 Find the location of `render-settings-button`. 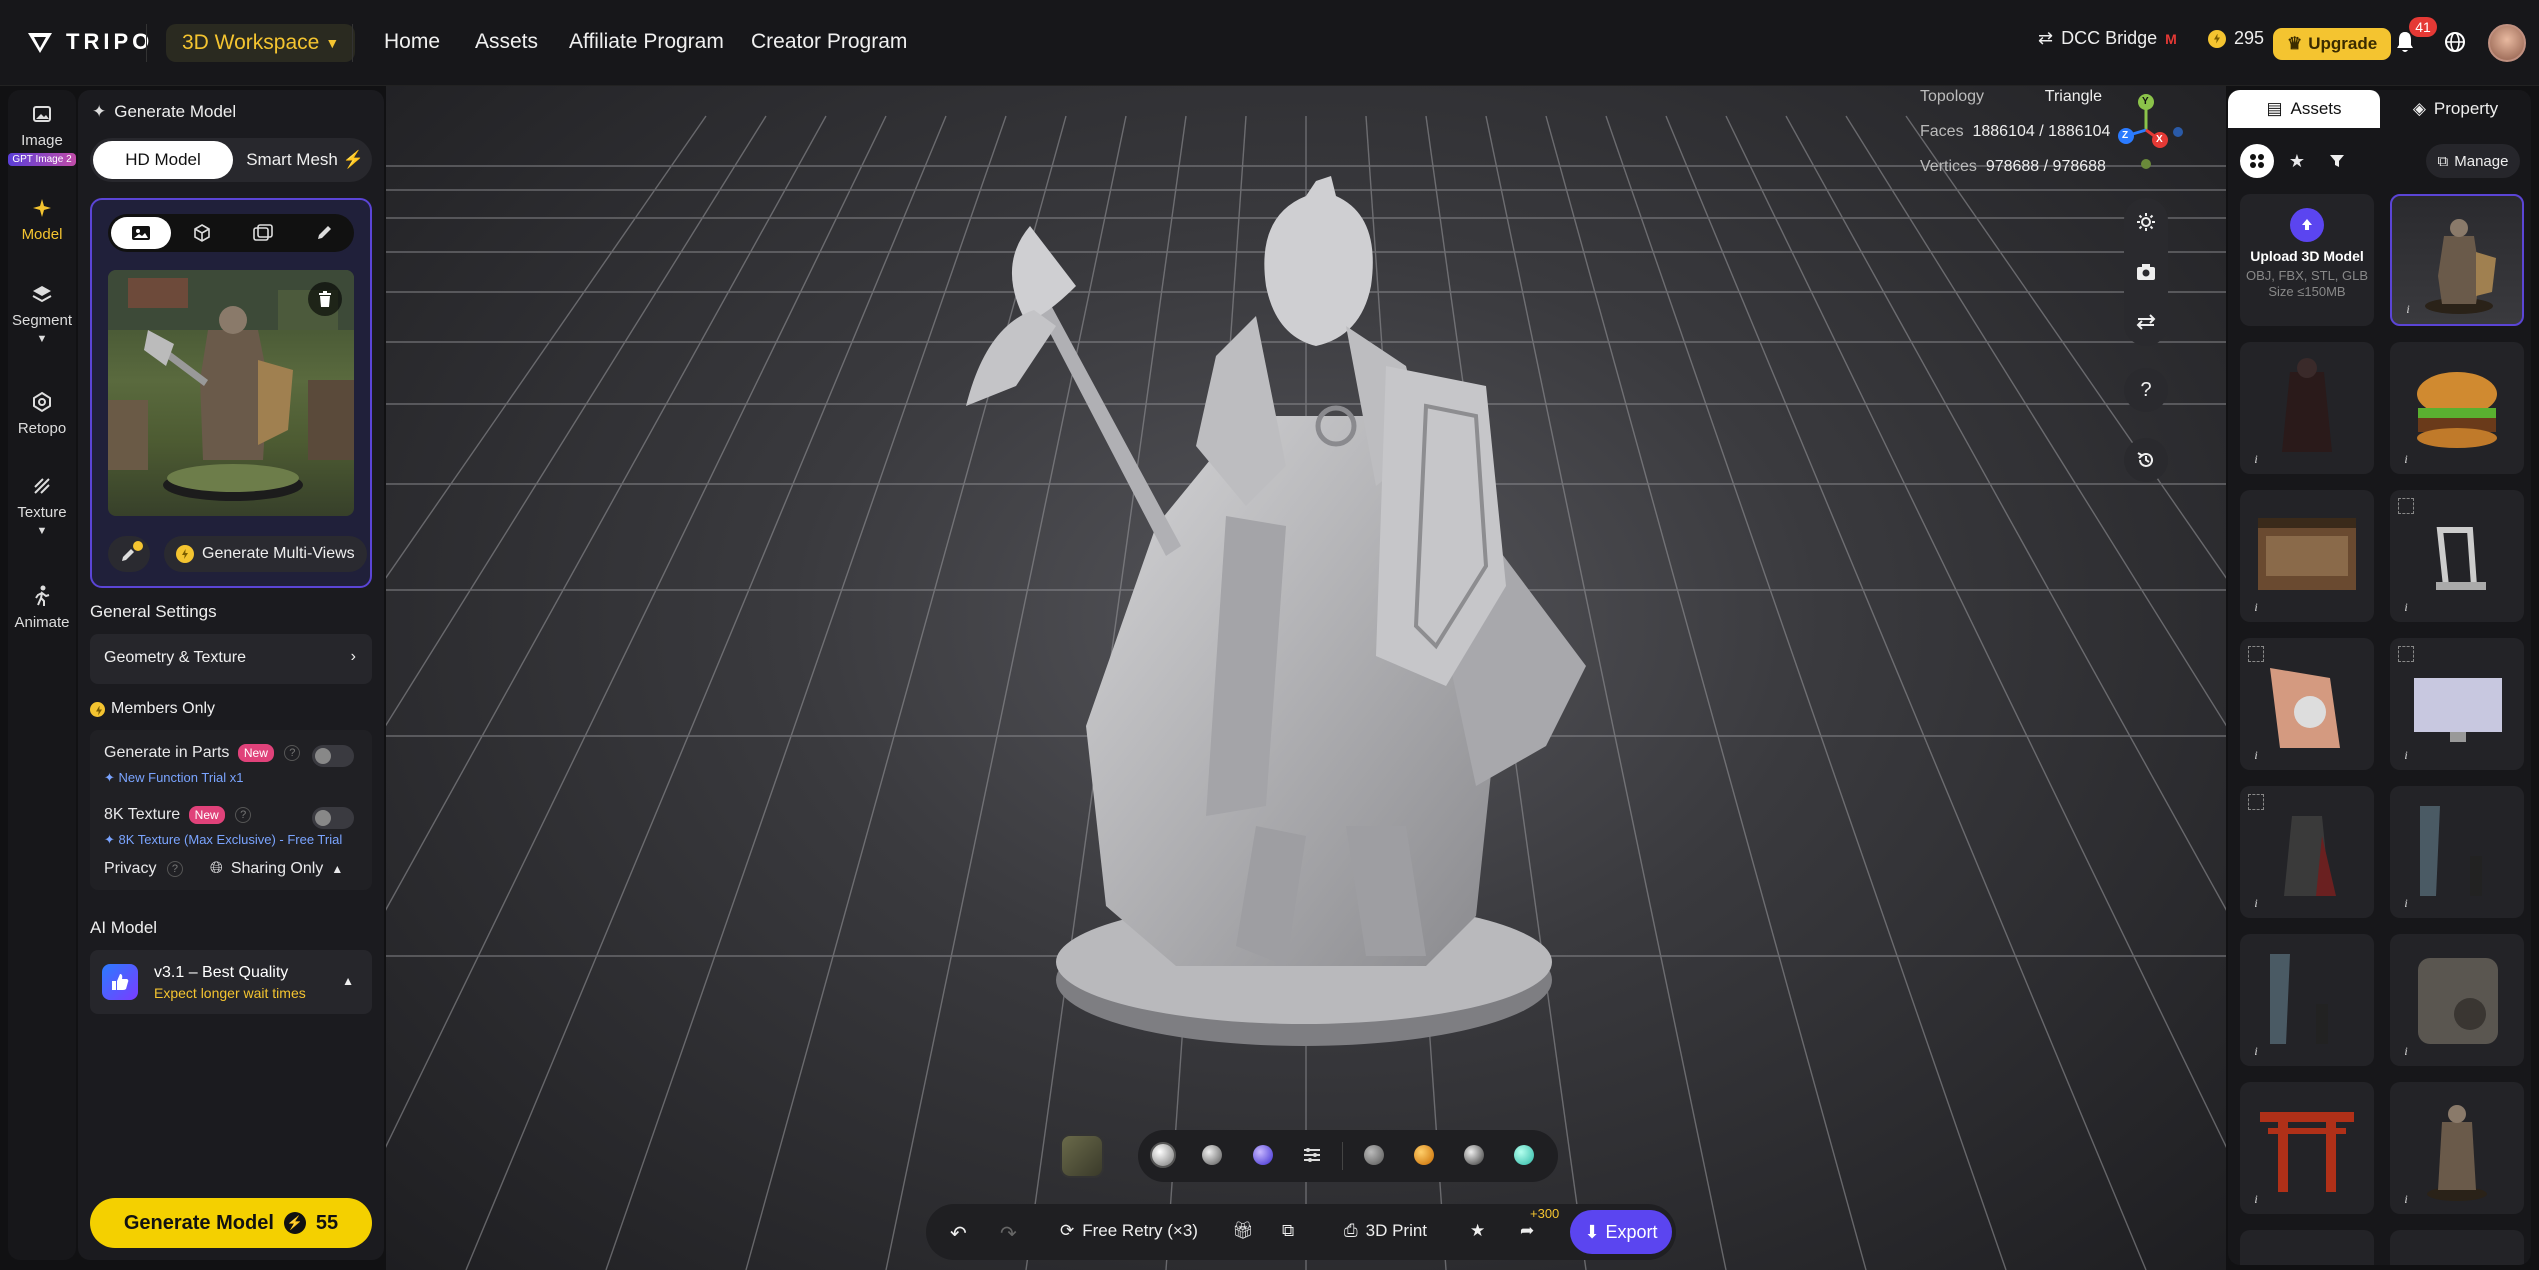

render-settings-button is located at coordinates (1312, 1155).